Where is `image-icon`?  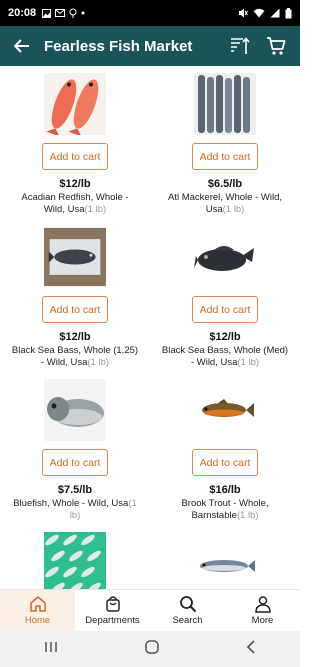 image-icon is located at coordinates (47, 13).